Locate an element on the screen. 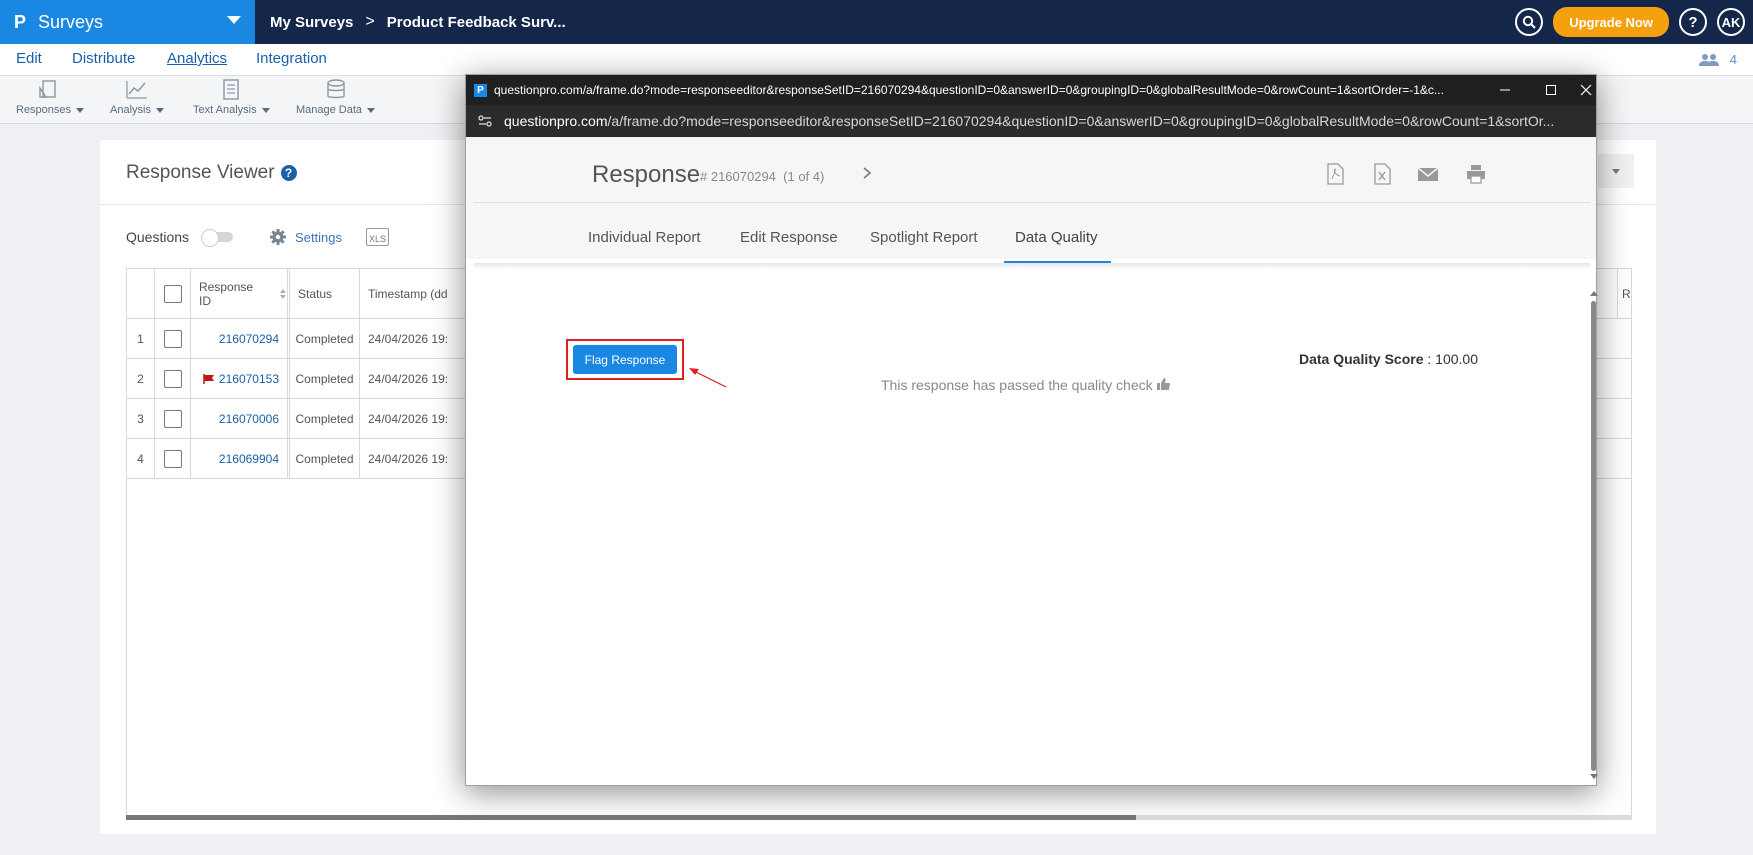 The width and height of the screenshot is (1753, 855). flag-response-button: Flag Response is located at coordinates (625, 359).